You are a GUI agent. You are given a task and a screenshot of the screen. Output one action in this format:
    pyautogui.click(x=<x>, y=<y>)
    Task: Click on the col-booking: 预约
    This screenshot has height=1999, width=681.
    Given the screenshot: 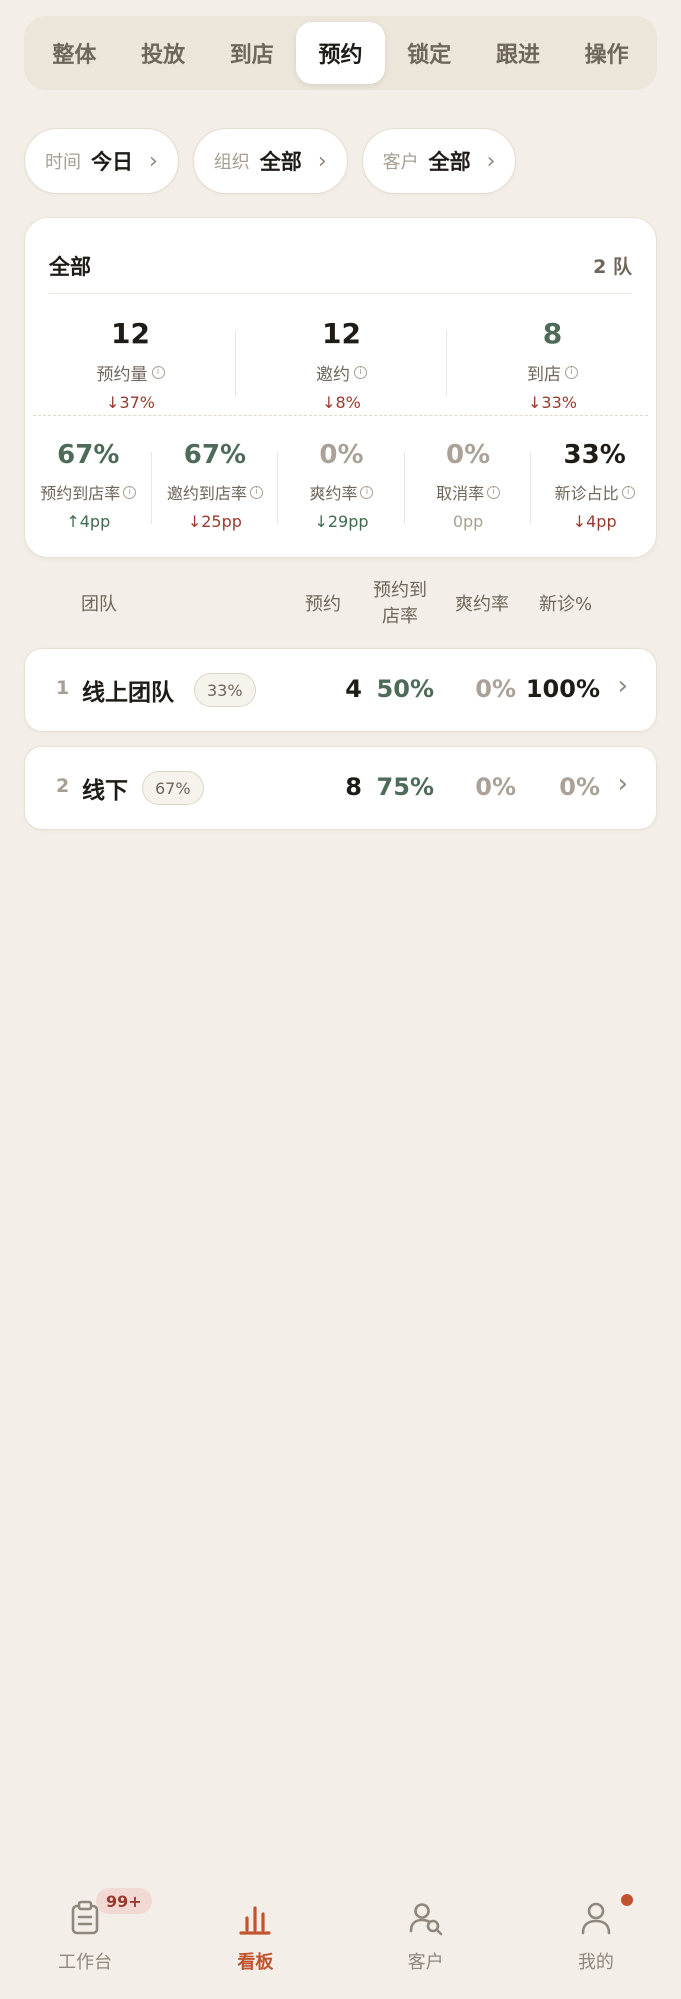 What is the action you would take?
    pyautogui.click(x=323, y=604)
    